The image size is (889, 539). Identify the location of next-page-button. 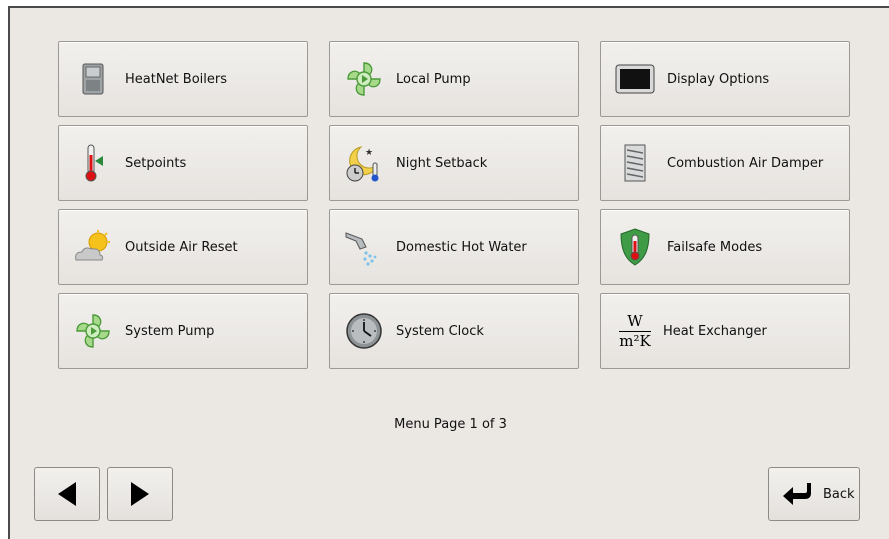
(140, 494).